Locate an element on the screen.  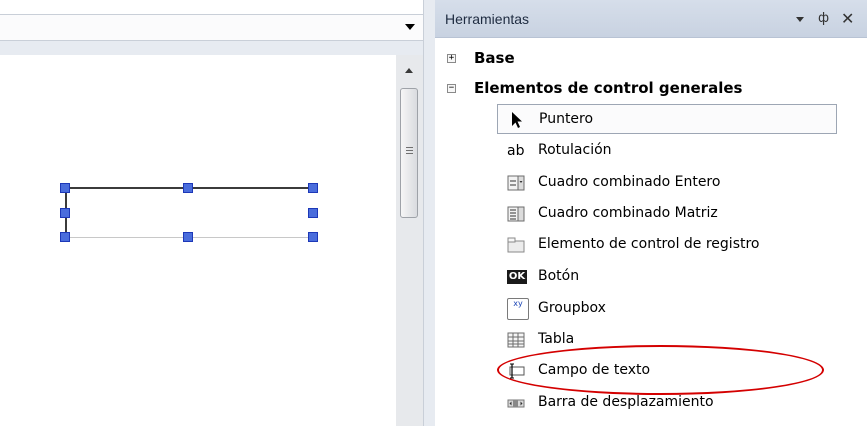
category-label: Base is located at coordinates (494, 58).